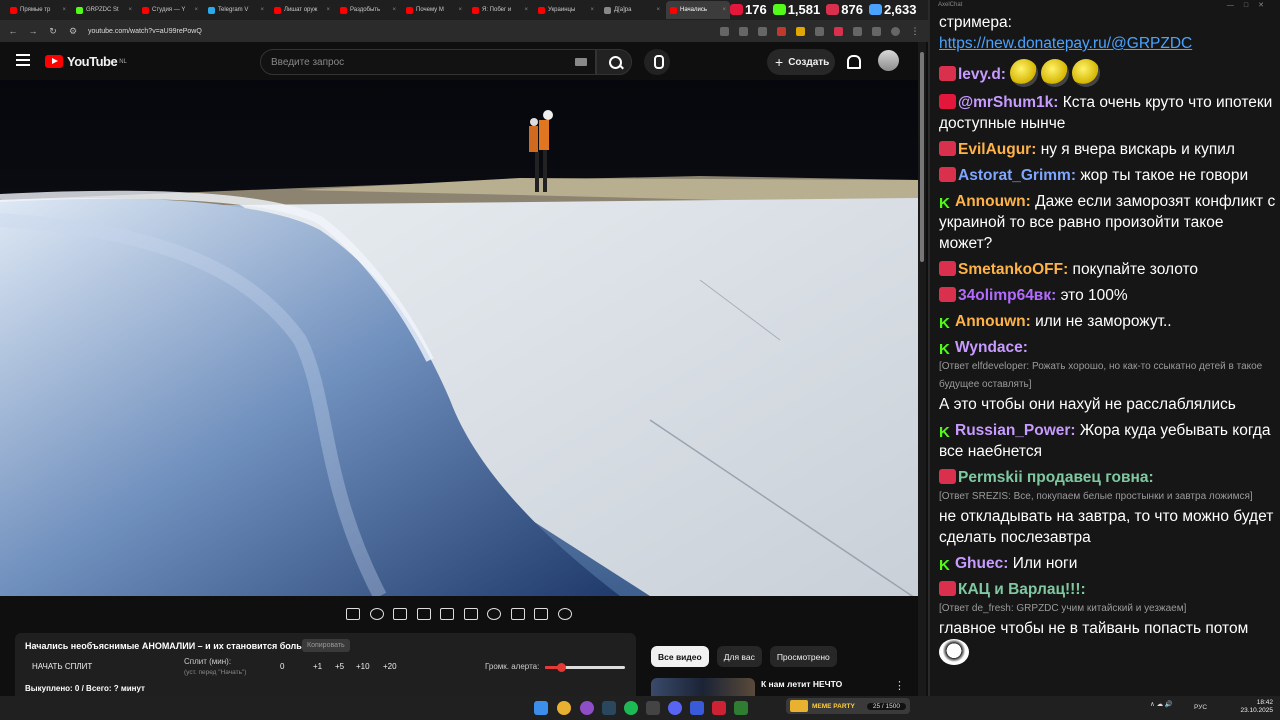  What do you see at coordinates (653, 708) in the screenshot?
I see `obs-icon` at bounding box center [653, 708].